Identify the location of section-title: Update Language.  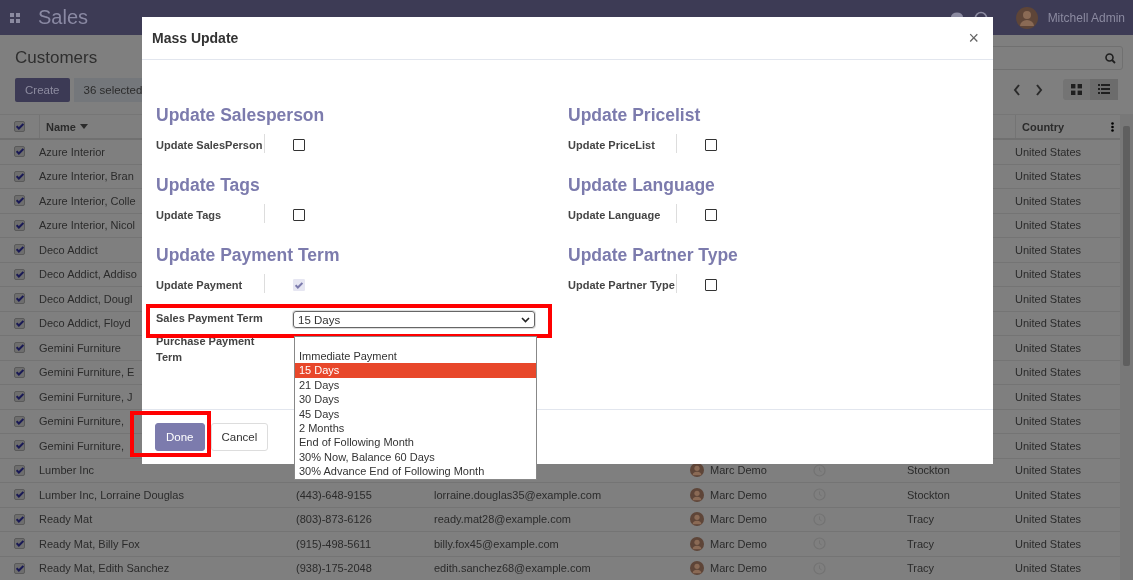
(642, 185).